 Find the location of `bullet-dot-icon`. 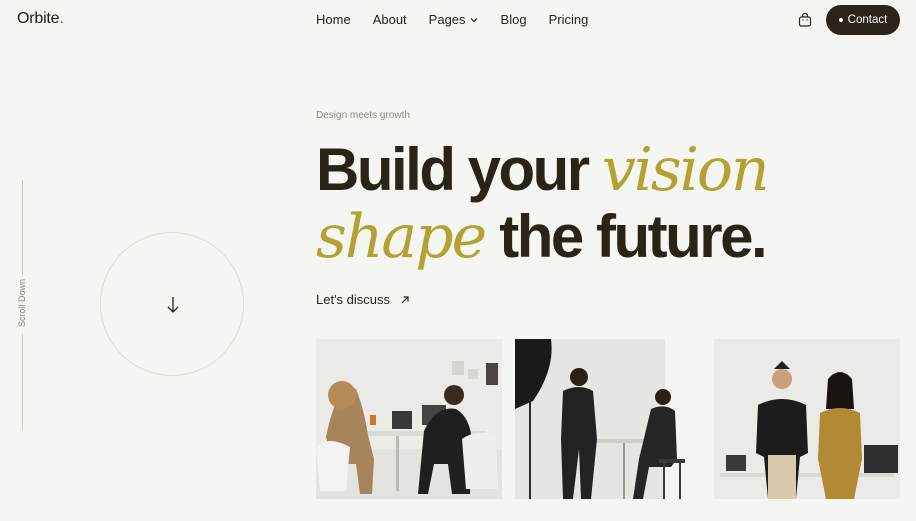

bullet-dot-icon is located at coordinates (840, 20).